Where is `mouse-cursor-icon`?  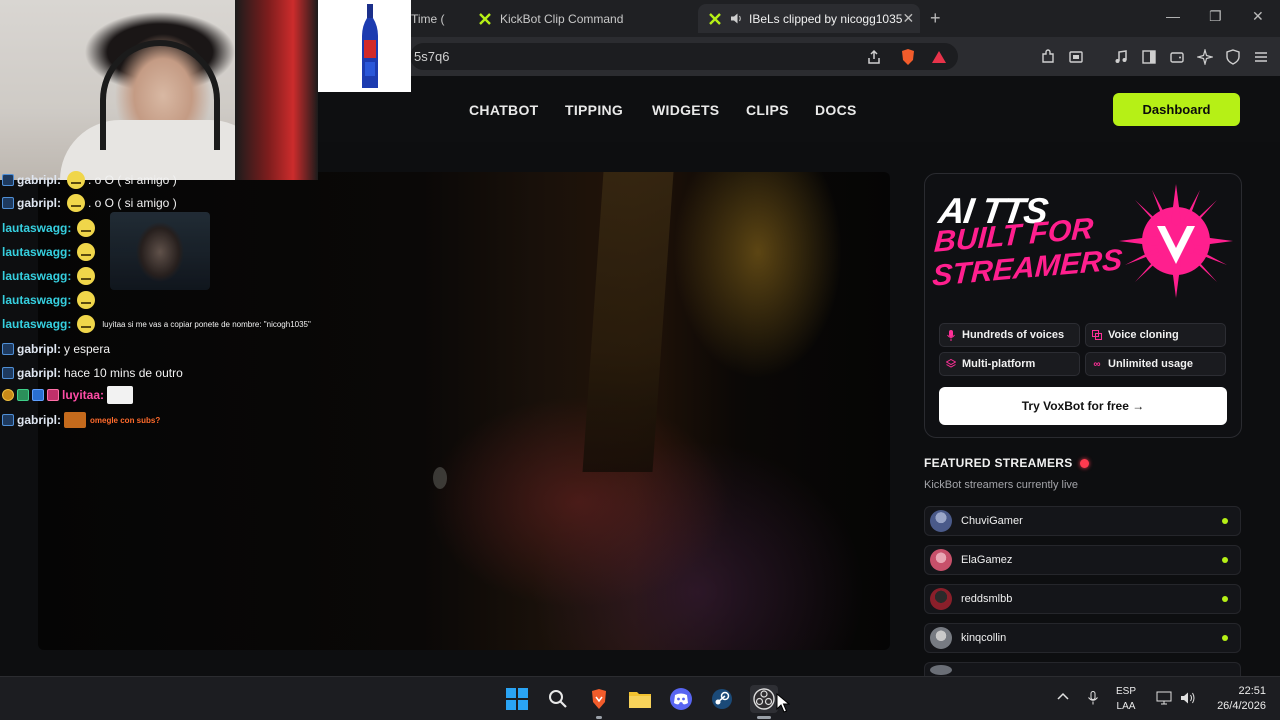
mouse-cursor-icon is located at coordinates (783, 703).